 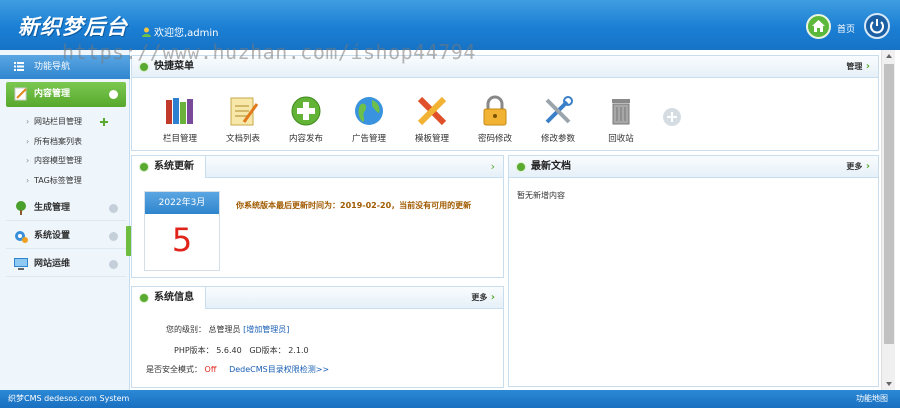 What do you see at coordinates (269, 52) in the screenshot?
I see `watermark-text: https://www.huzhan.com/ishop44794` at bounding box center [269, 52].